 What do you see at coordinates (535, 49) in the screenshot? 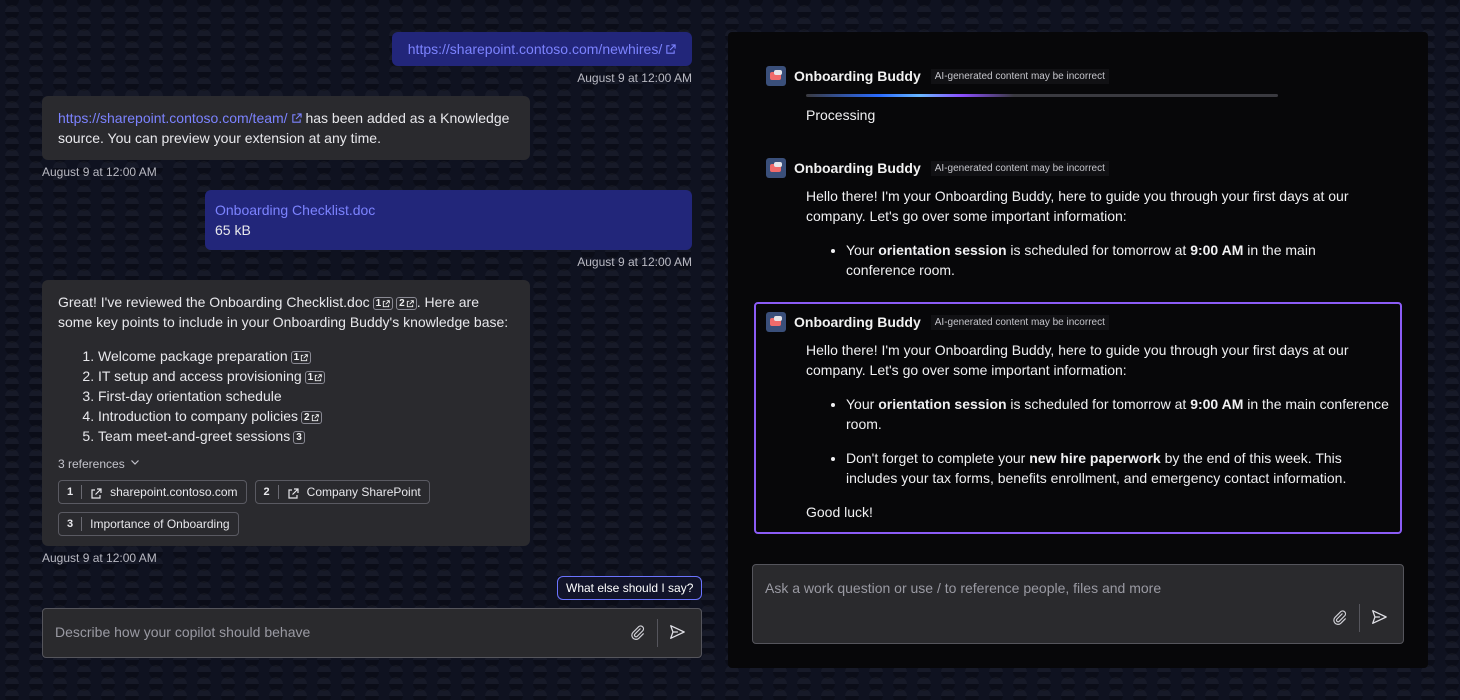
I see `newhires-link-text: https://sharepoint.contoso.com/newhires/` at bounding box center [535, 49].